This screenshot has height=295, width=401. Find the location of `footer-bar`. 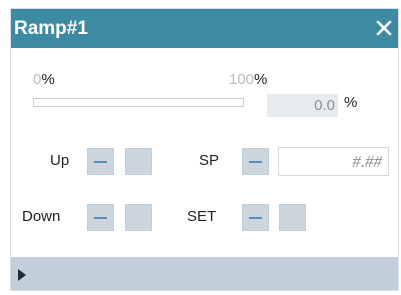

footer-bar is located at coordinates (204, 273).